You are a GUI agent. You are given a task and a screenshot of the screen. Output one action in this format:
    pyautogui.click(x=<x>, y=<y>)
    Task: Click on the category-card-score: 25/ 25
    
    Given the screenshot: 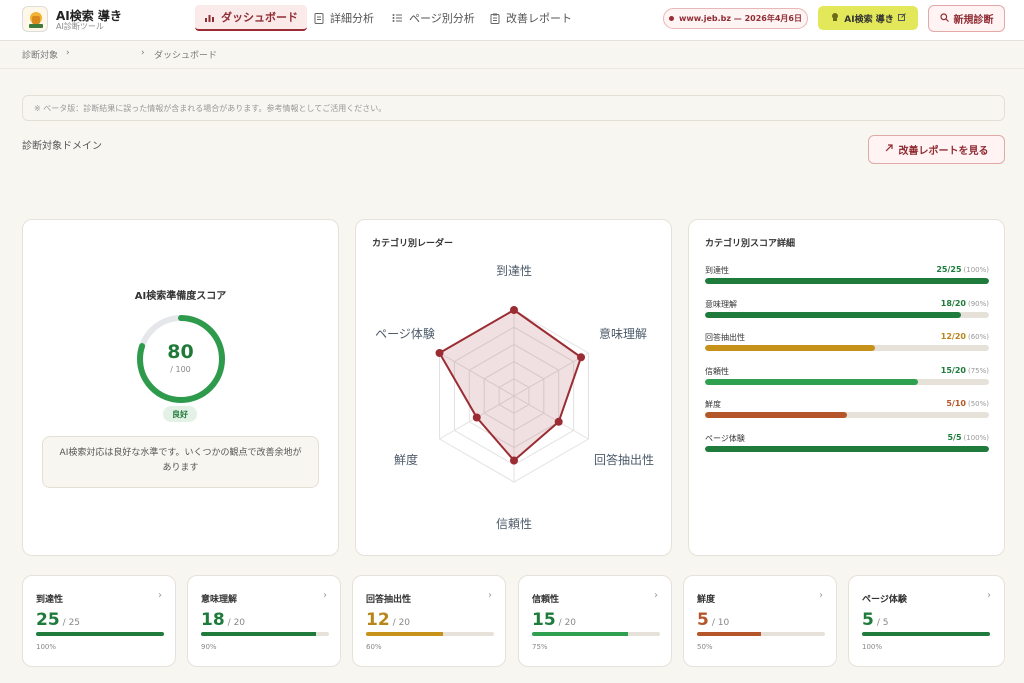 What is the action you would take?
    pyautogui.click(x=58, y=620)
    